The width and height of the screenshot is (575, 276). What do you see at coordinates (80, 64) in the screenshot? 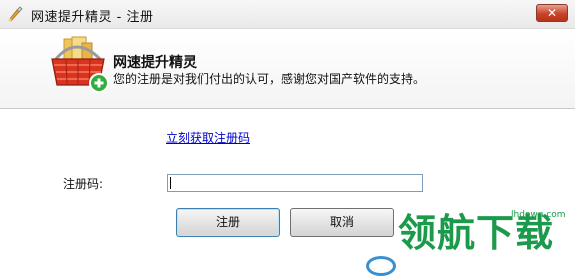
I see `shopping-basket-add-icon` at bounding box center [80, 64].